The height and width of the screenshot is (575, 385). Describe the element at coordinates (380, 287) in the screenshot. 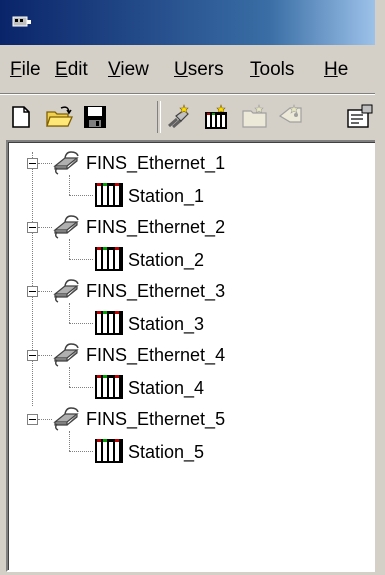

I see `window-edge` at that location.